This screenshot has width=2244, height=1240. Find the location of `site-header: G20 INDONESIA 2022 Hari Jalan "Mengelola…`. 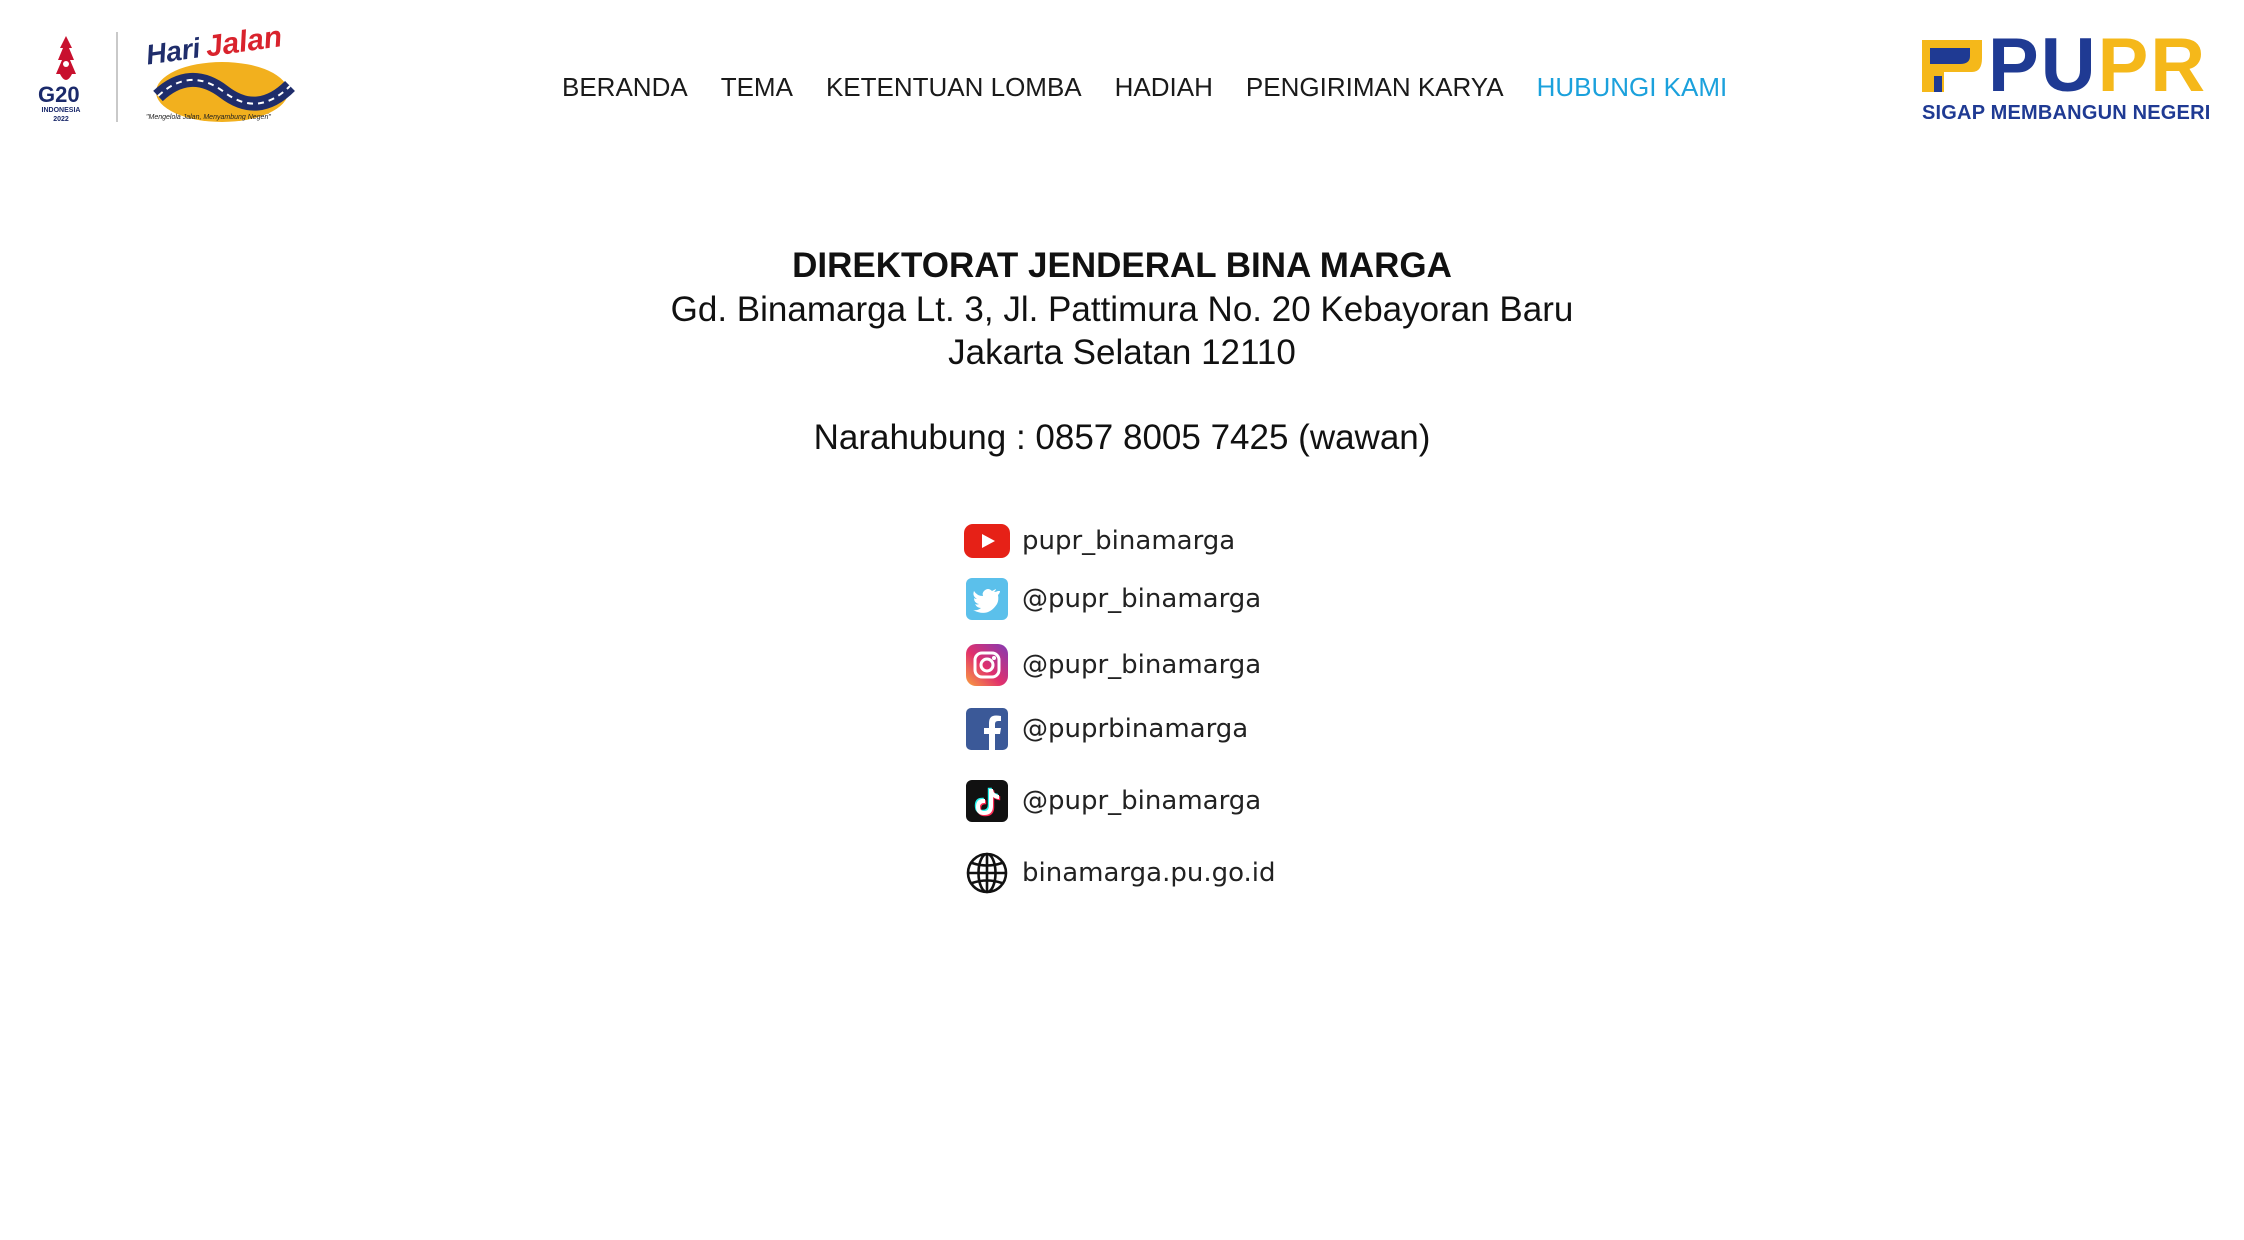

site-header: G20 INDONESIA 2022 Hari Jalan "Mengelola… is located at coordinates (1122, 80).